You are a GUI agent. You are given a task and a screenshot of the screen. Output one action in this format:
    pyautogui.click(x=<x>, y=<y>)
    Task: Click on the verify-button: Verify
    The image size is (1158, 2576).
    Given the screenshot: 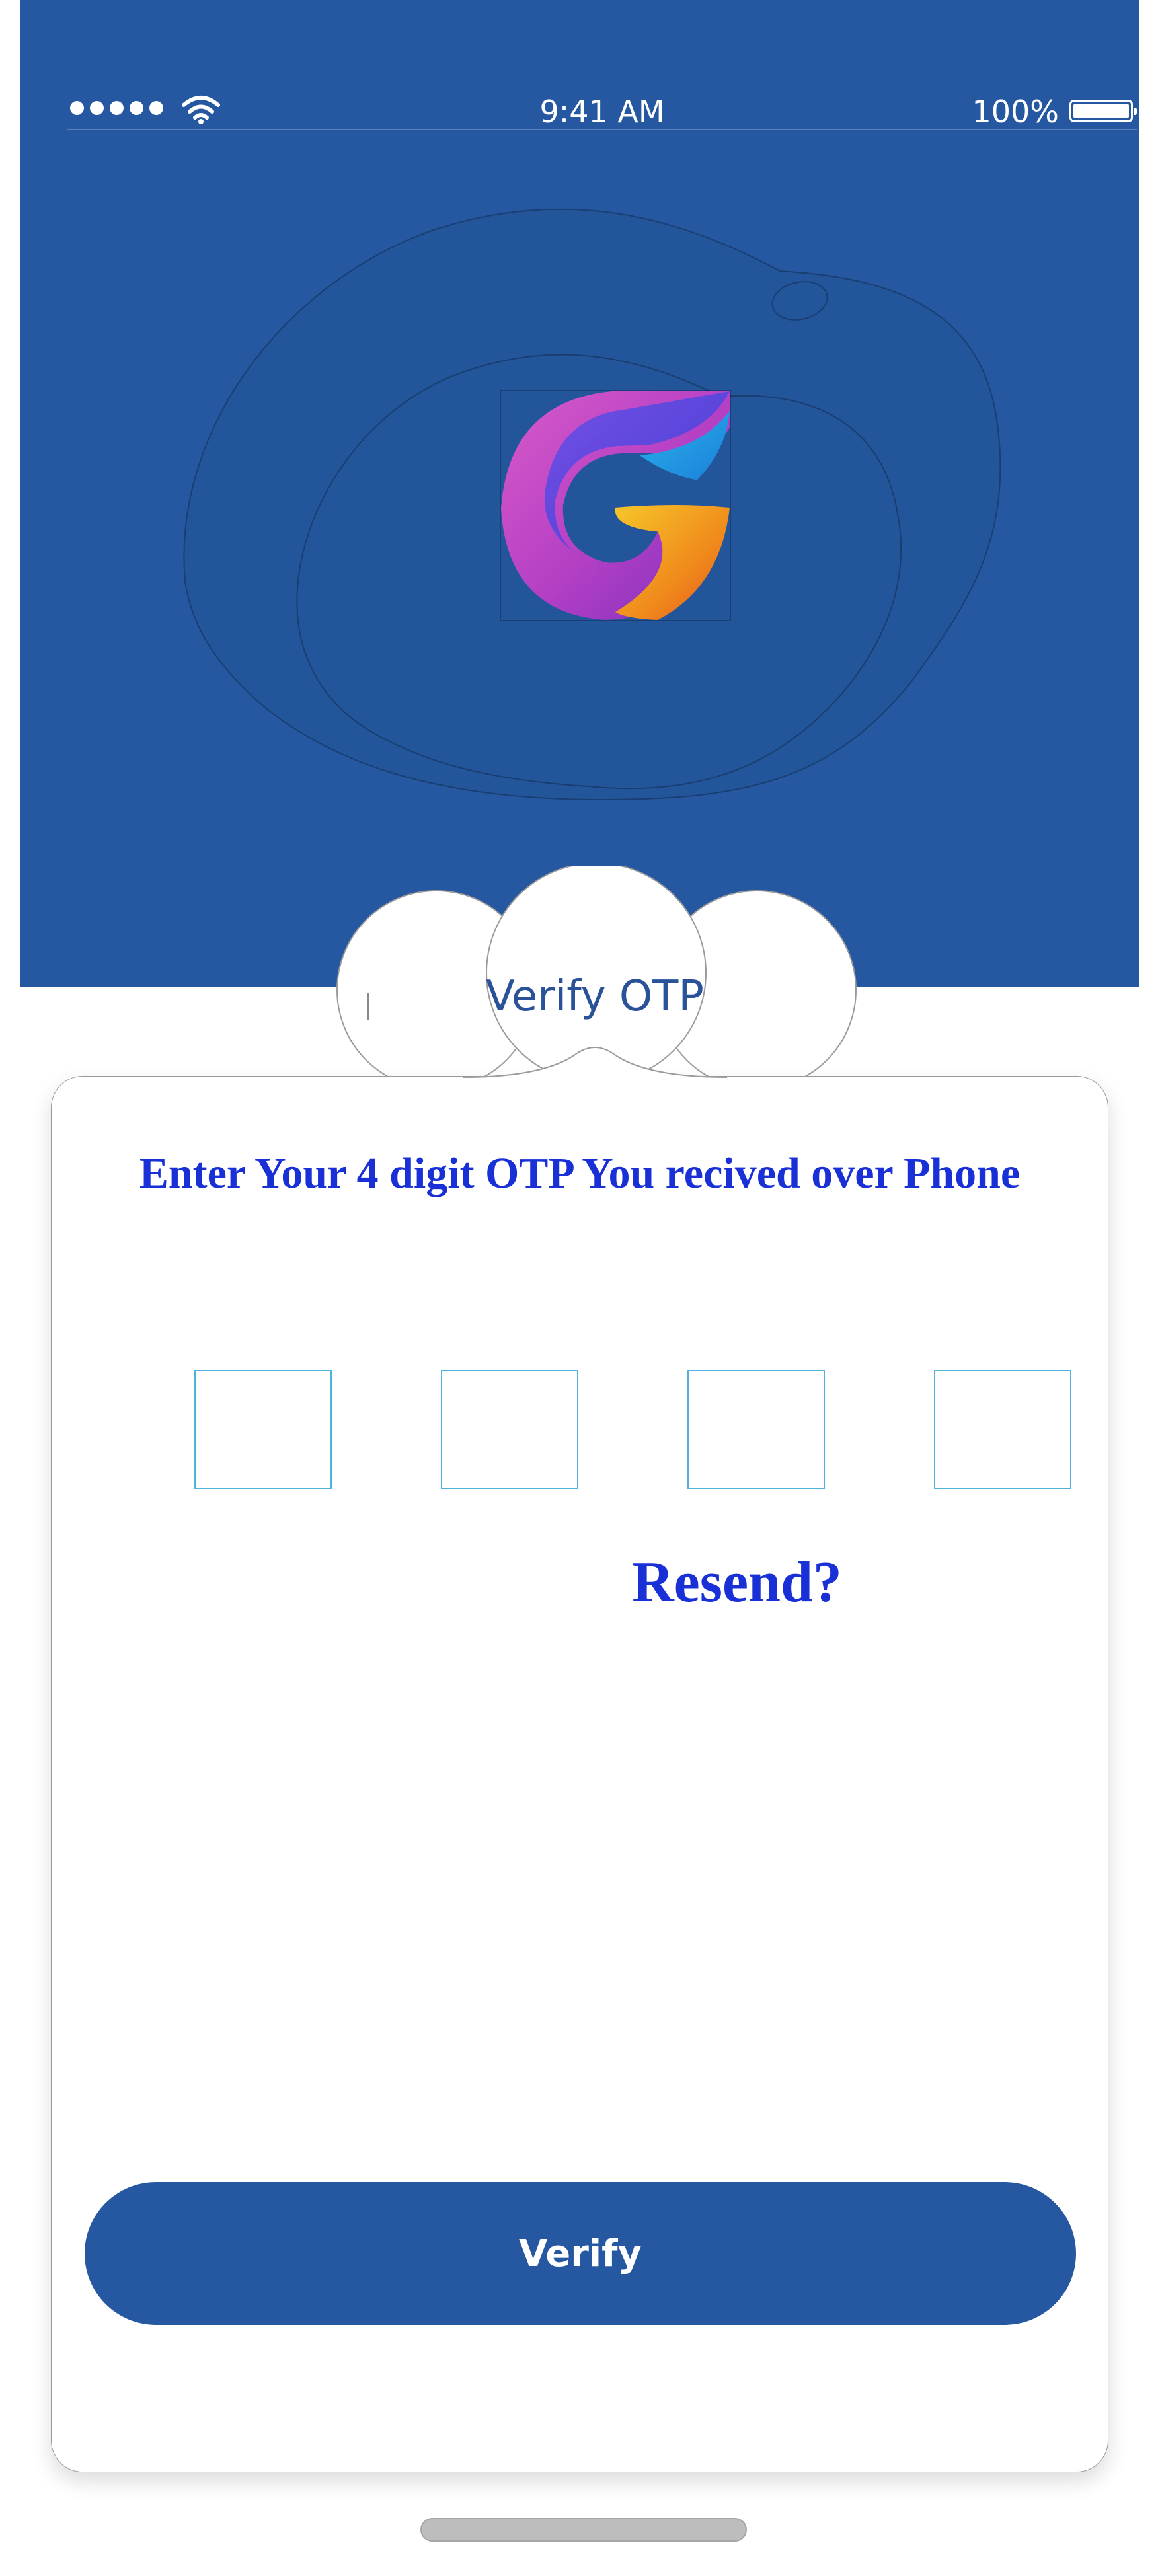 What is the action you would take?
    pyautogui.click(x=580, y=2253)
    